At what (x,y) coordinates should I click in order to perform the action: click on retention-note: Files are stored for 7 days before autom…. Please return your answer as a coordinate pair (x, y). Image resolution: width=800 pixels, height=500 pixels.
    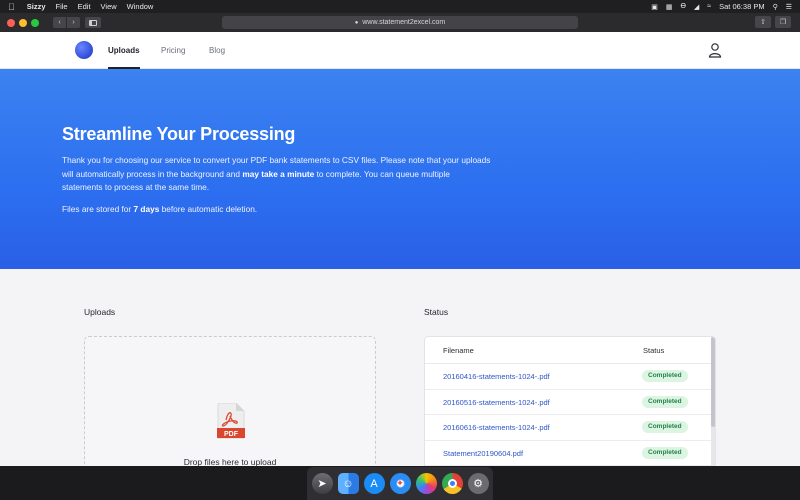
    Looking at the image, I should click on (160, 209).